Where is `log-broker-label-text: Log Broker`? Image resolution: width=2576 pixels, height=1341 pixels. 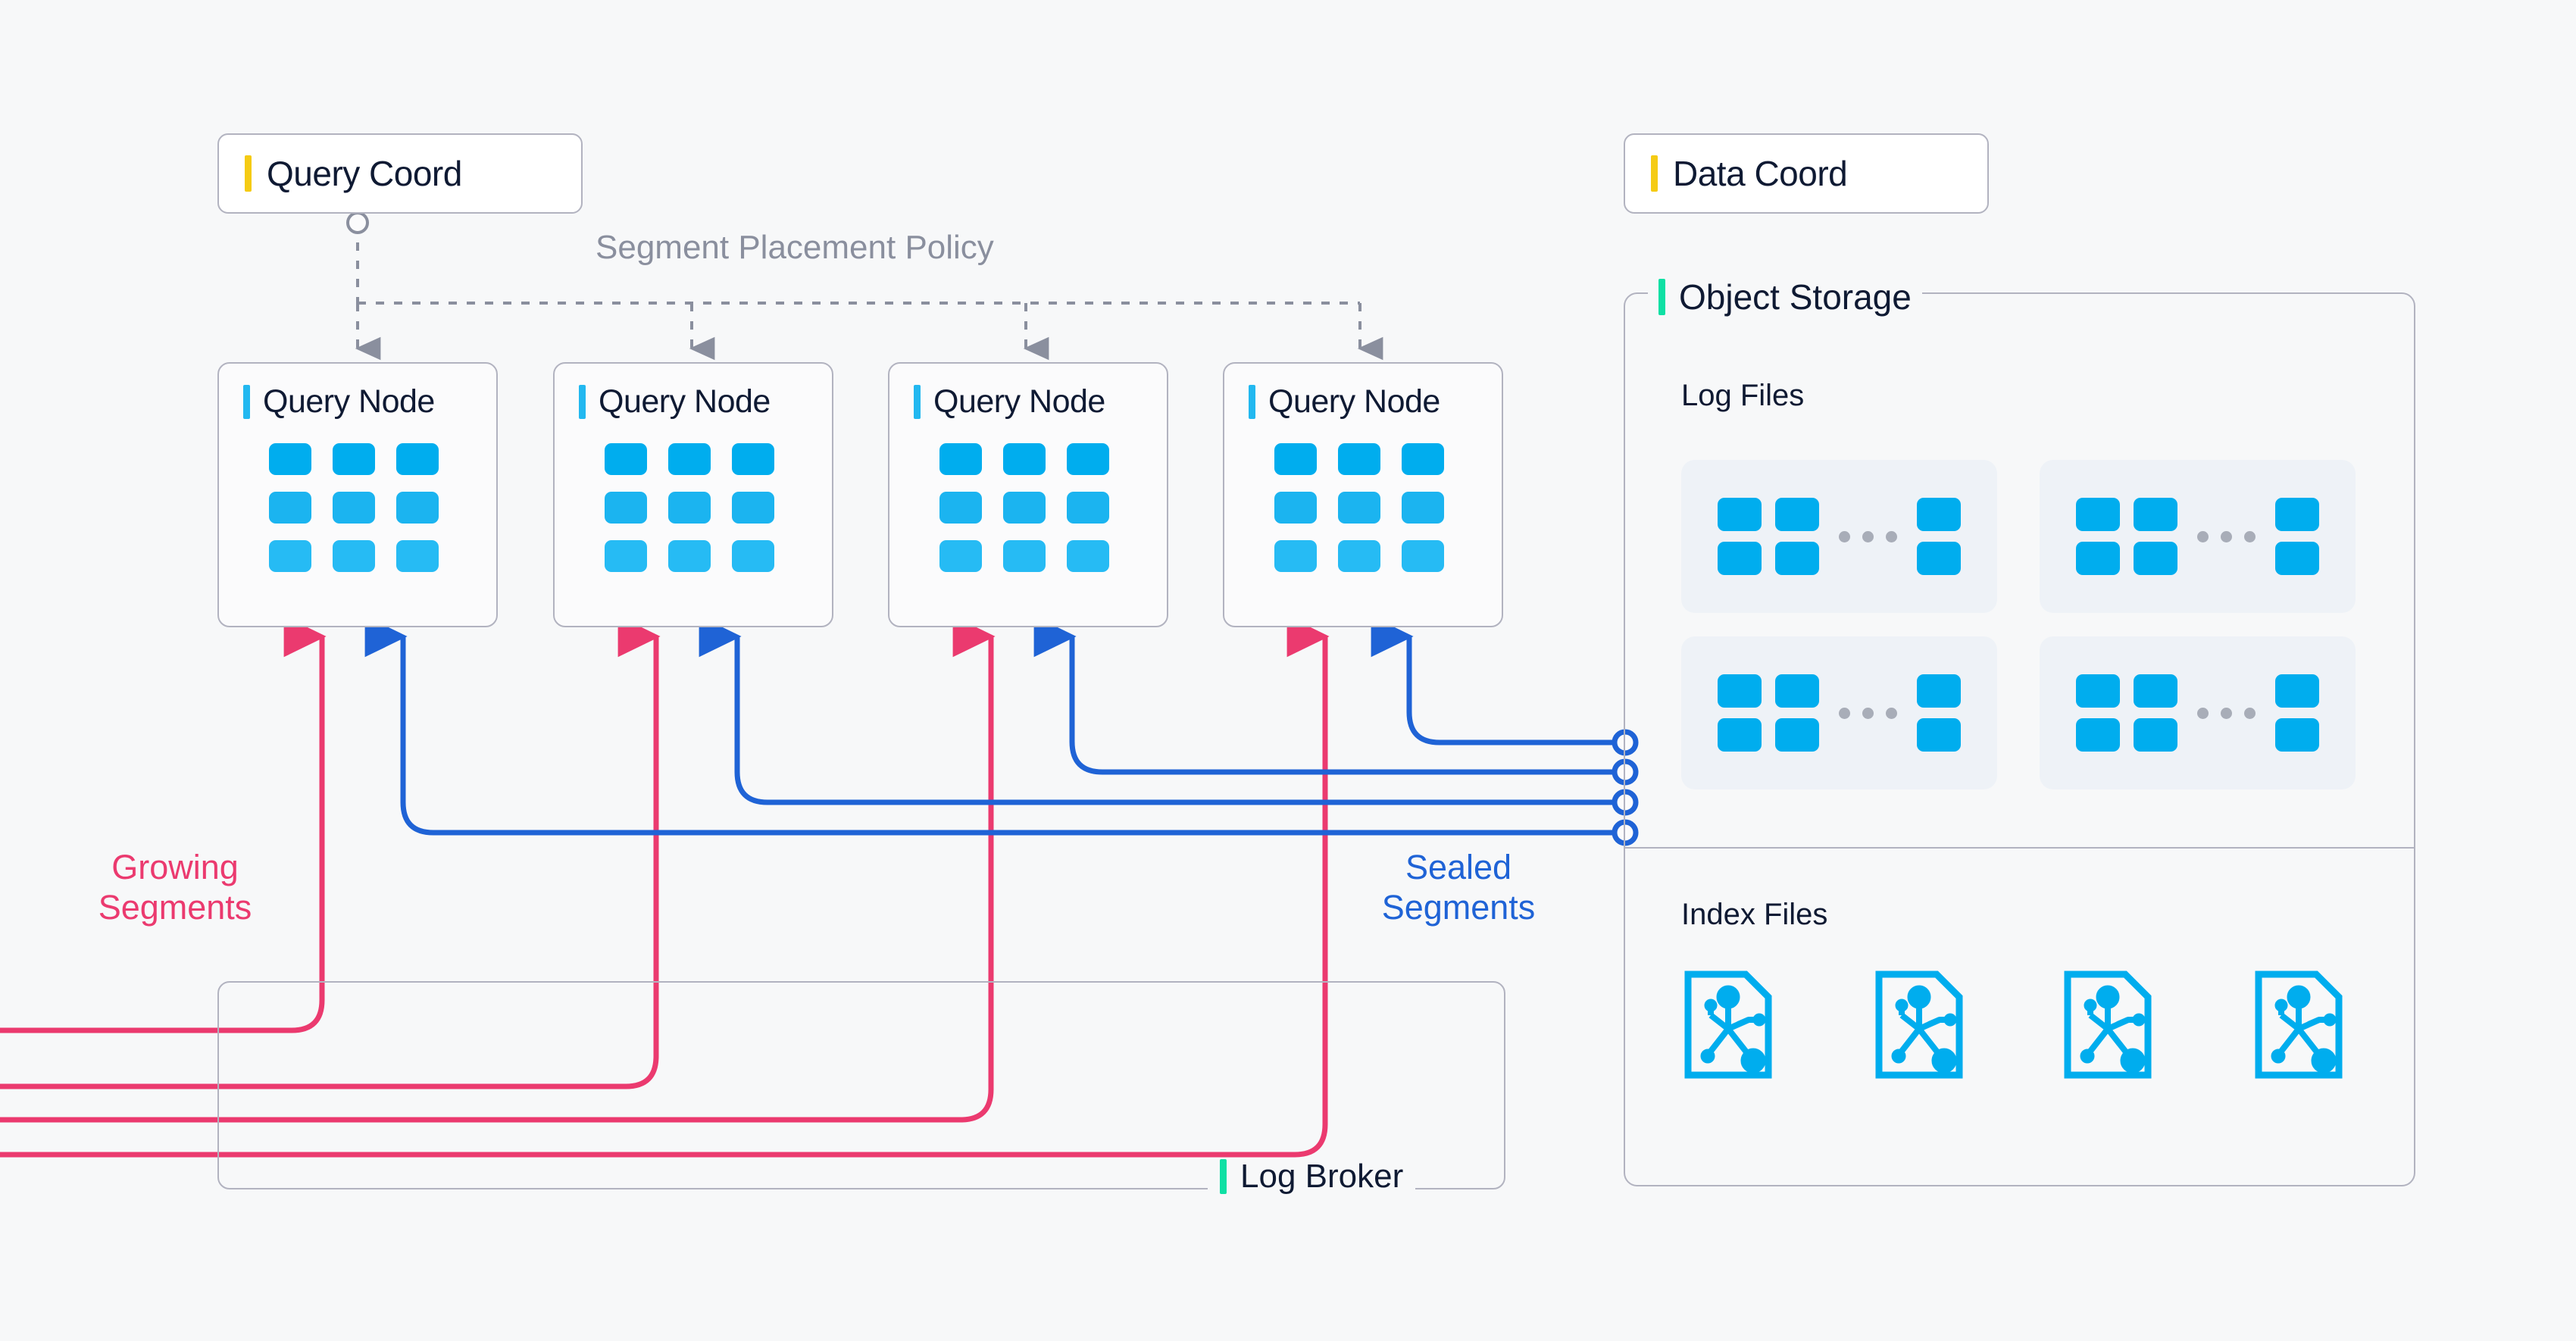
log-broker-label-text: Log Broker is located at coordinates (1322, 1176).